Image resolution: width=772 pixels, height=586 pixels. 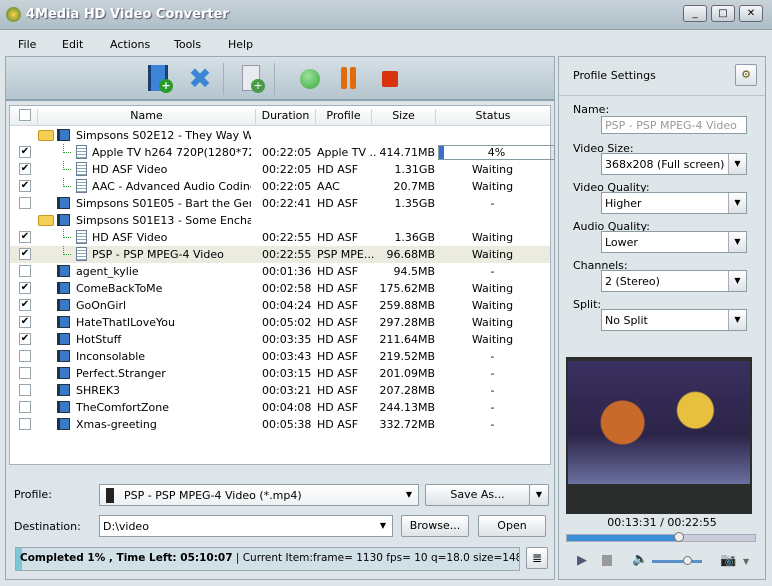 I want to click on table-row: ✔ HotStuff 00:03:35 HD ASF 211.64MB Waiting, so click(x=280, y=339).